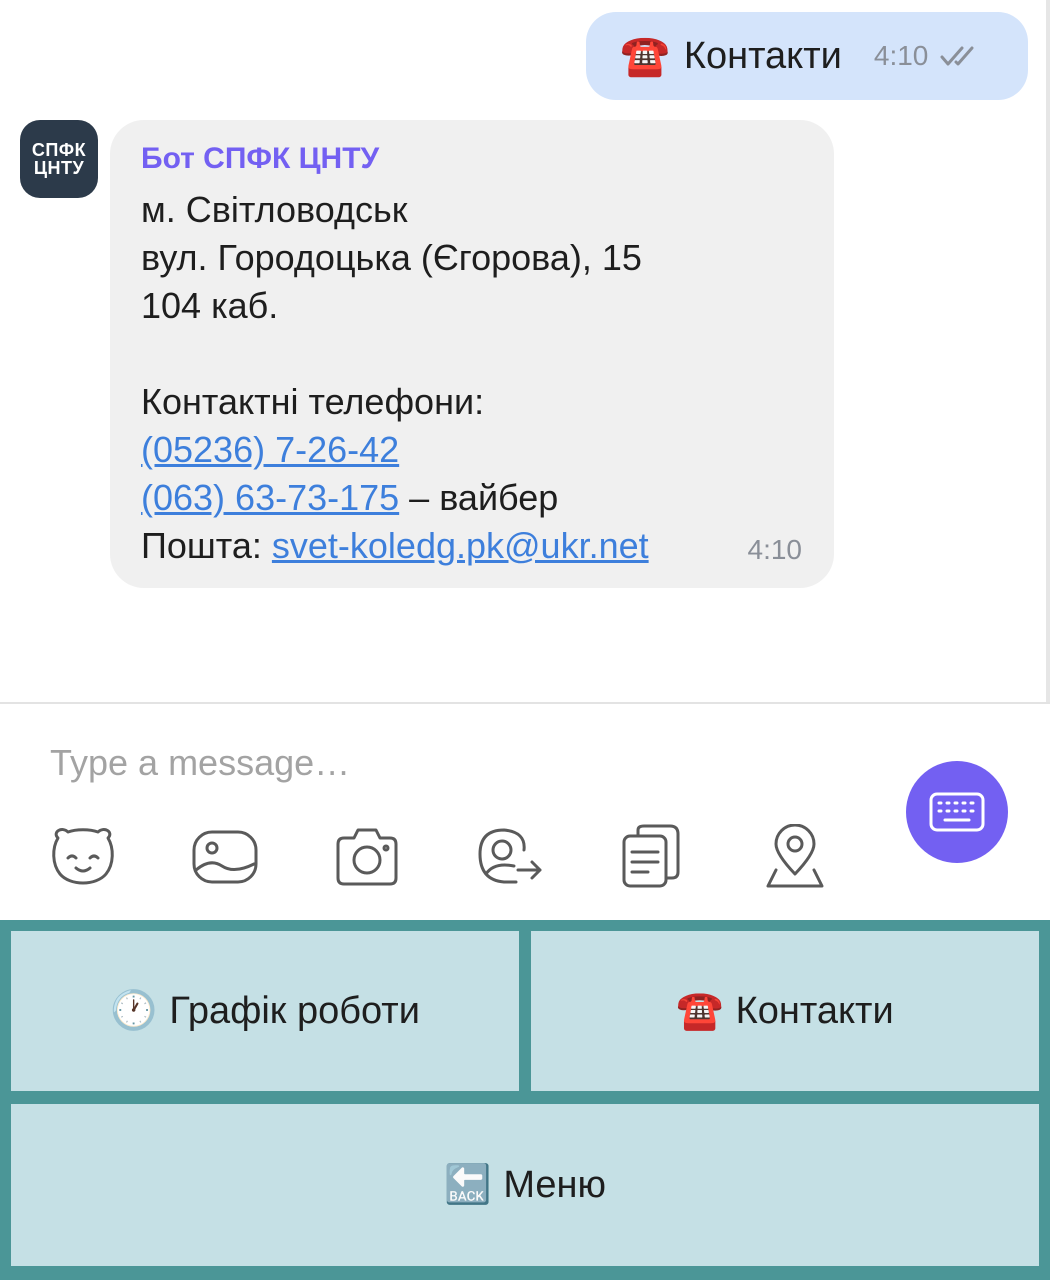 Image resolution: width=1050 pixels, height=1280 pixels. I want to click on email-link: svet-koledg.pk@ukr.net, so click(460, 545).